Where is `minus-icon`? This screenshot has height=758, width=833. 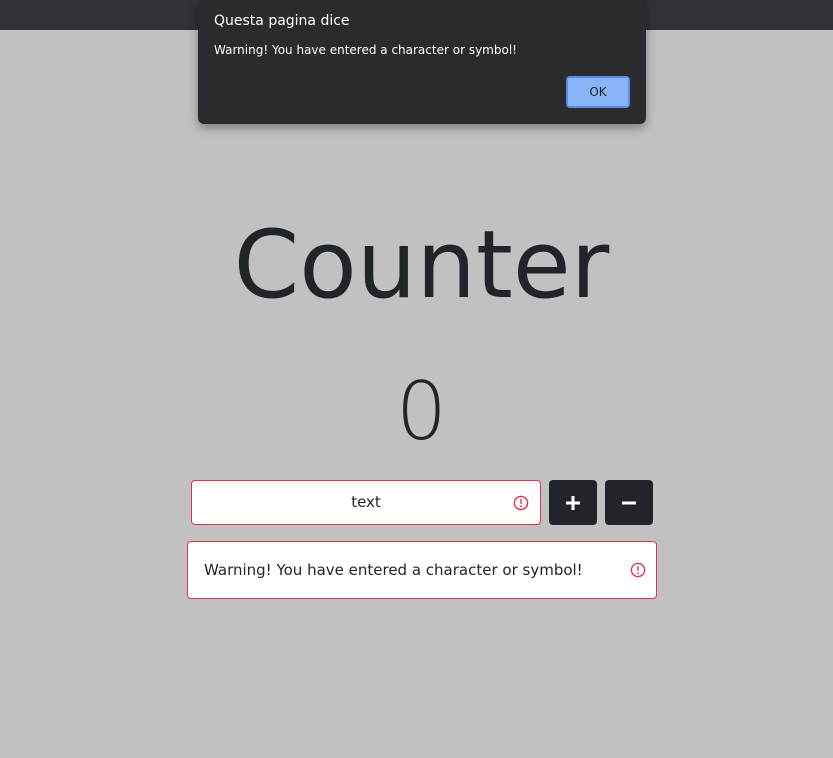
minus-icon is located at coordinates (629, 502).